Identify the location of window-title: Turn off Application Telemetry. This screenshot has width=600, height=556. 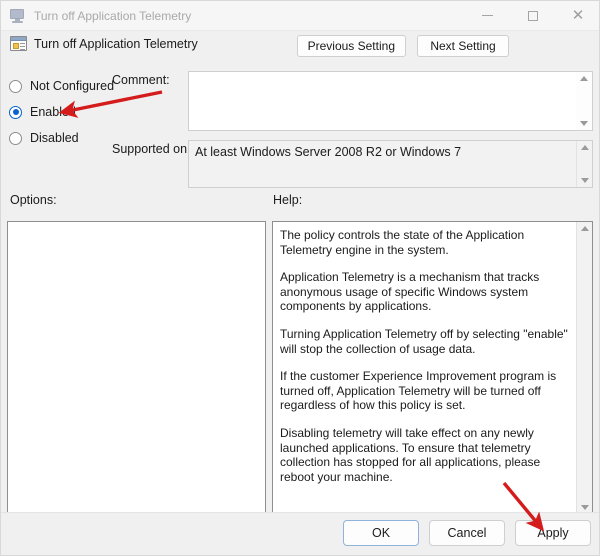
(113, 15).